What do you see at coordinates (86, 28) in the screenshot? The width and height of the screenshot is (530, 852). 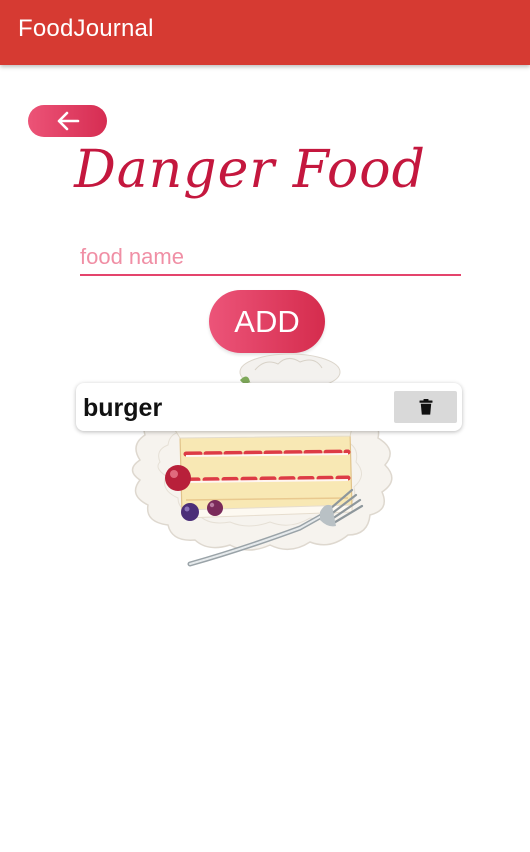 I see `app-title: FoodJournal` at bounding box center [86, 28].